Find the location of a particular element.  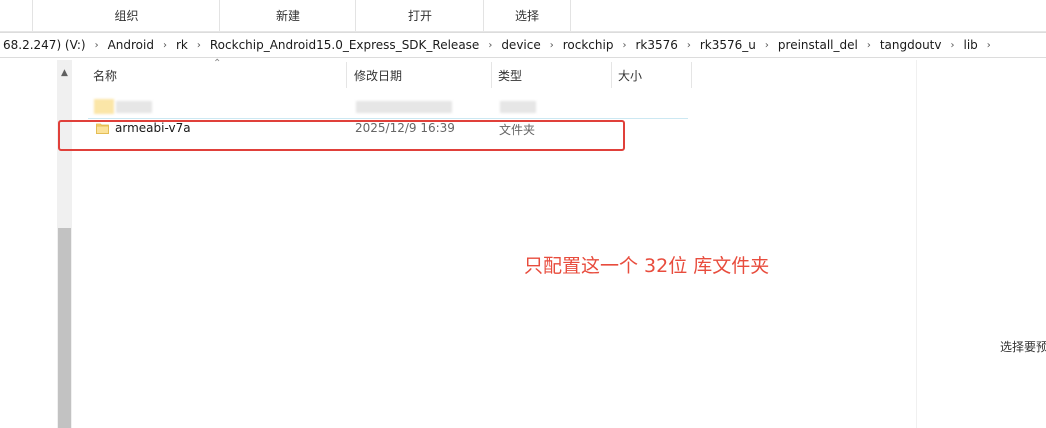

ribbon-group-select: 选择 is located at coordinates (527, 15).